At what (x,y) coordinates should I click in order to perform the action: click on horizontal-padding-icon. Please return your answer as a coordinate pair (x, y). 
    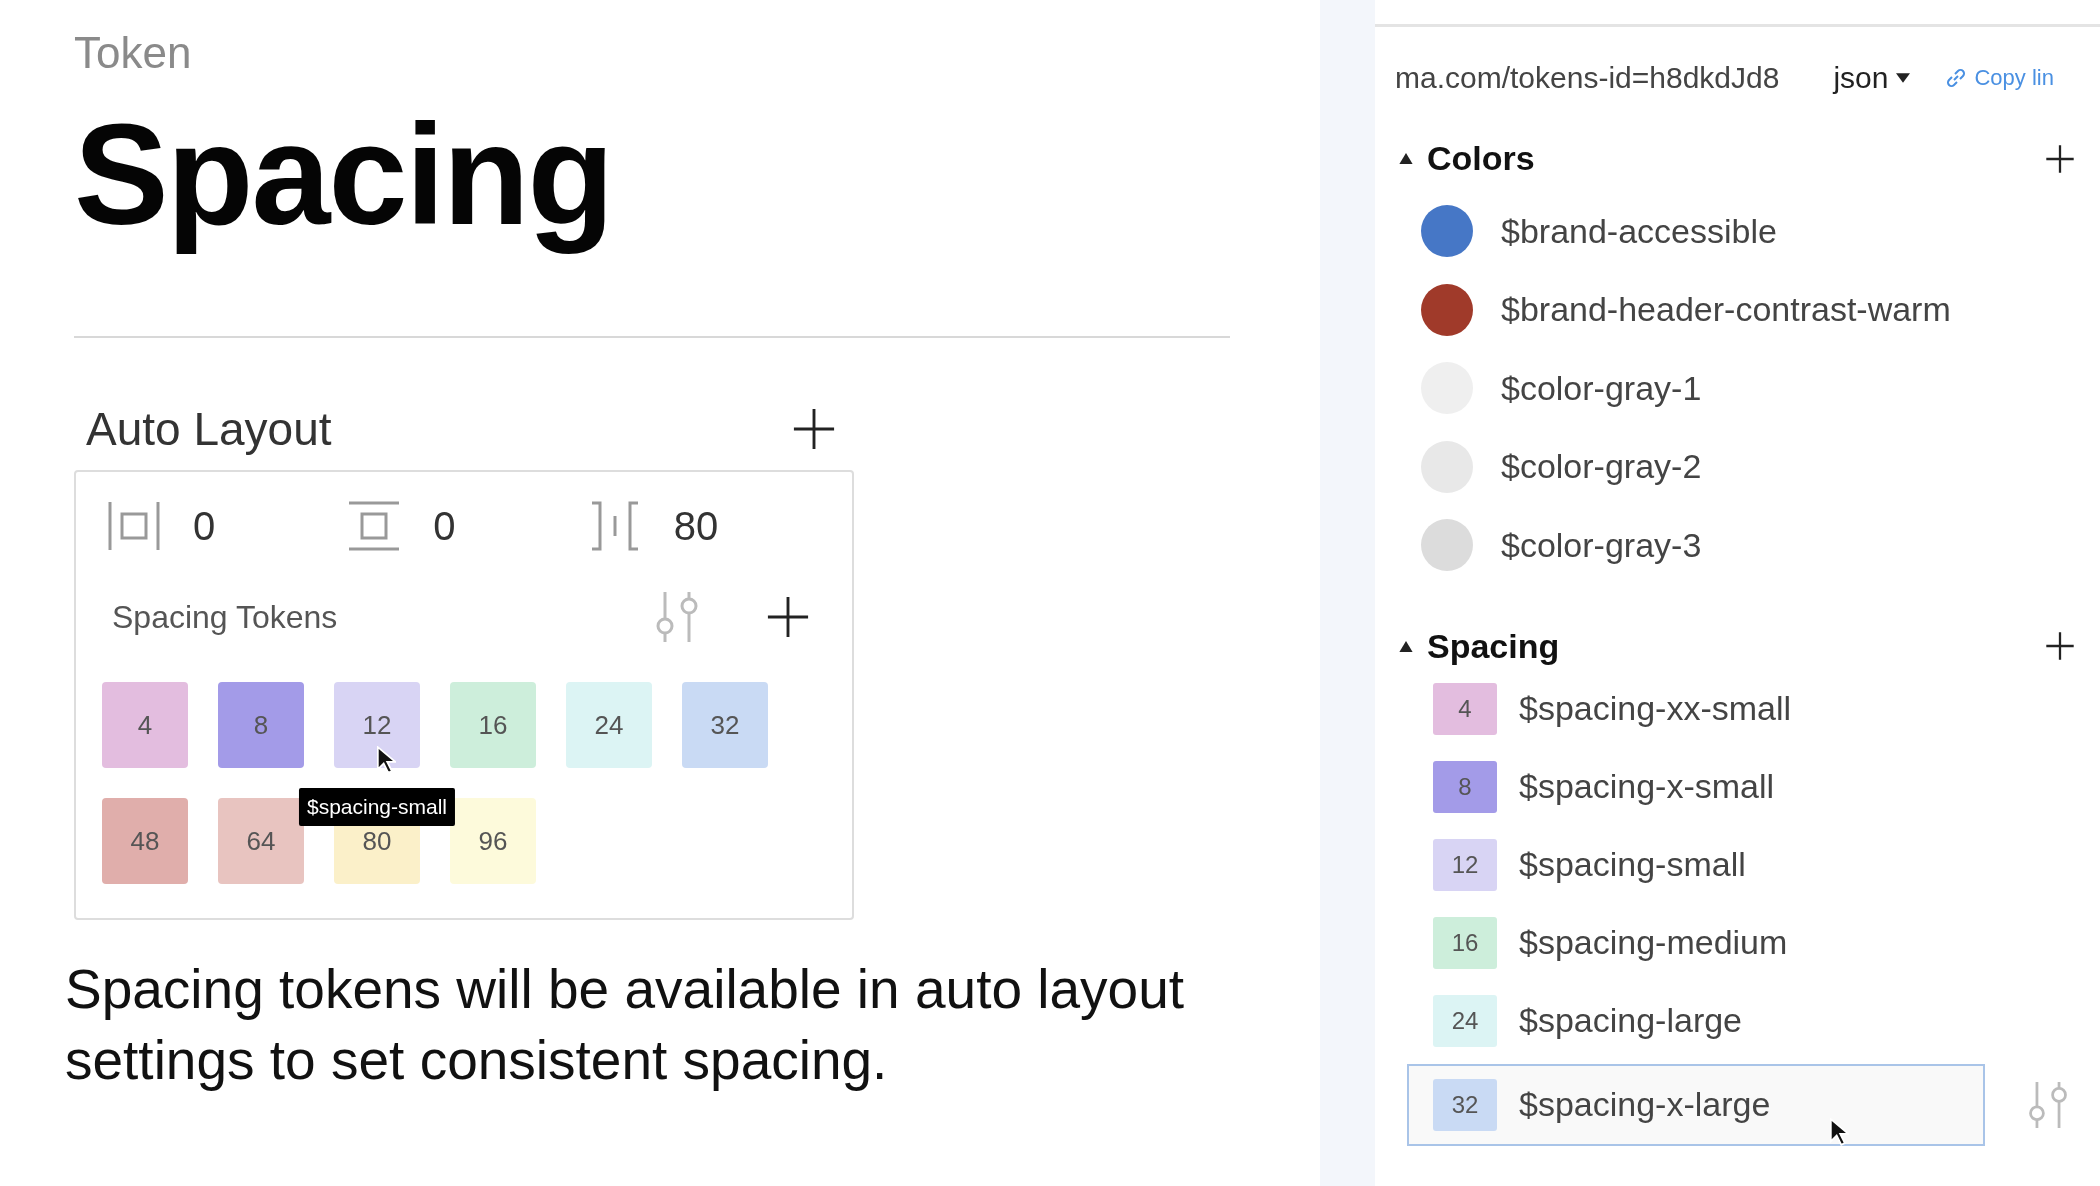
    Looking at the image, I should click on (134, 526).